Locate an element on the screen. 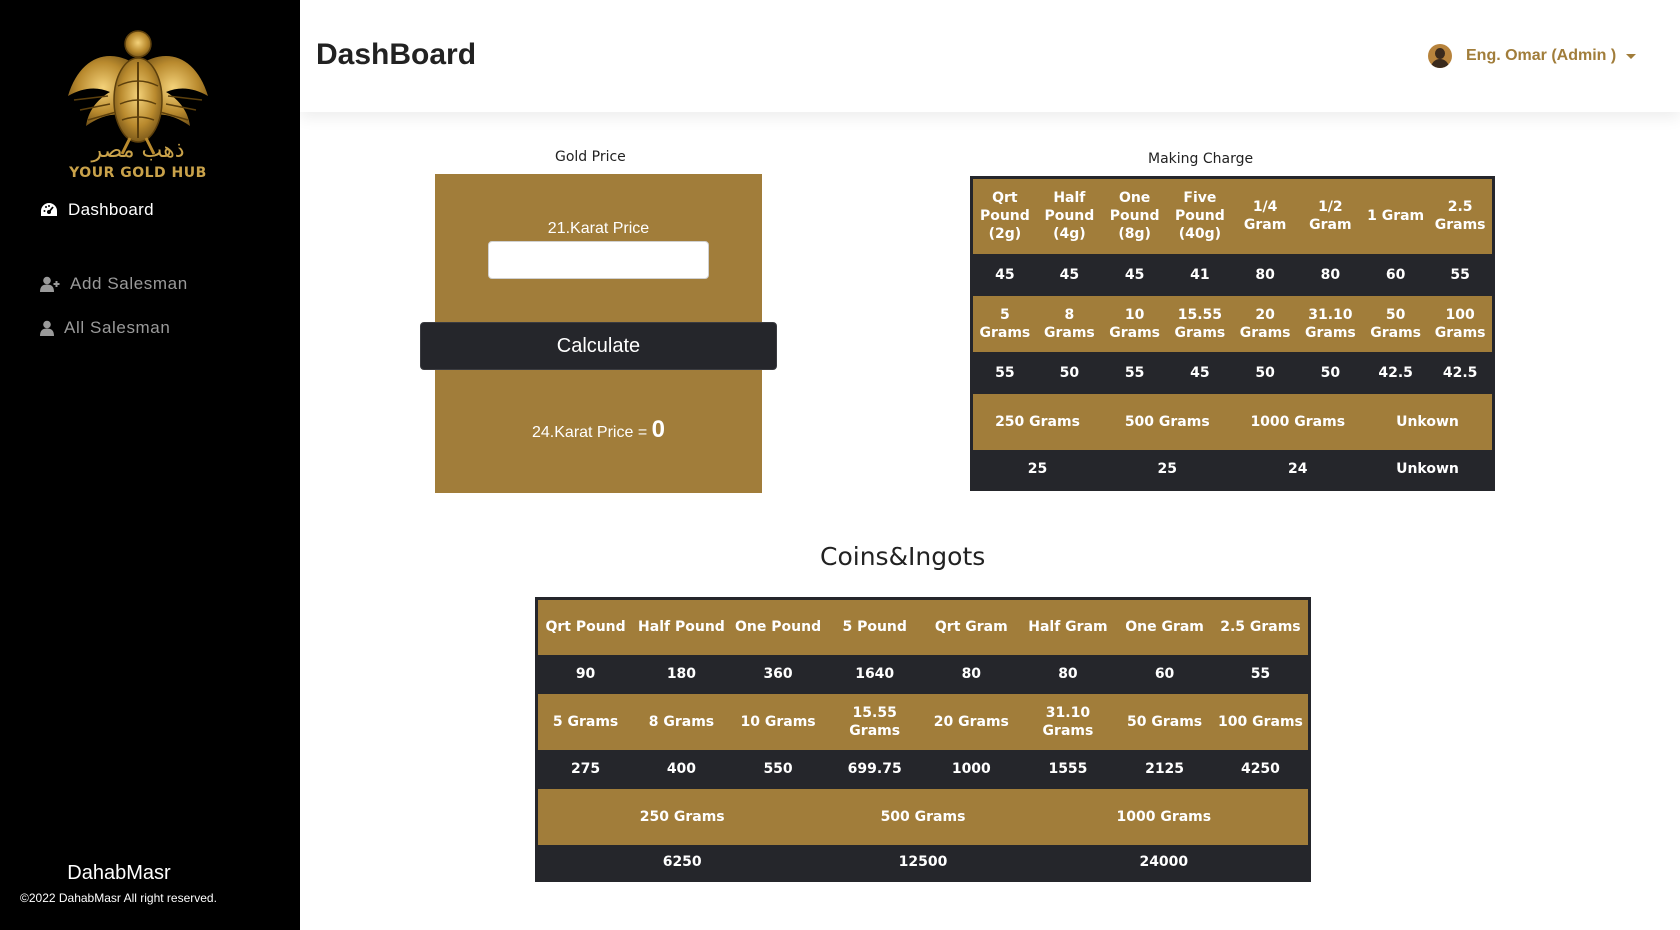 The image size is (1680, 930). karat24-result: 24.Karat Price = 0 is located at coordinates (598, 430).